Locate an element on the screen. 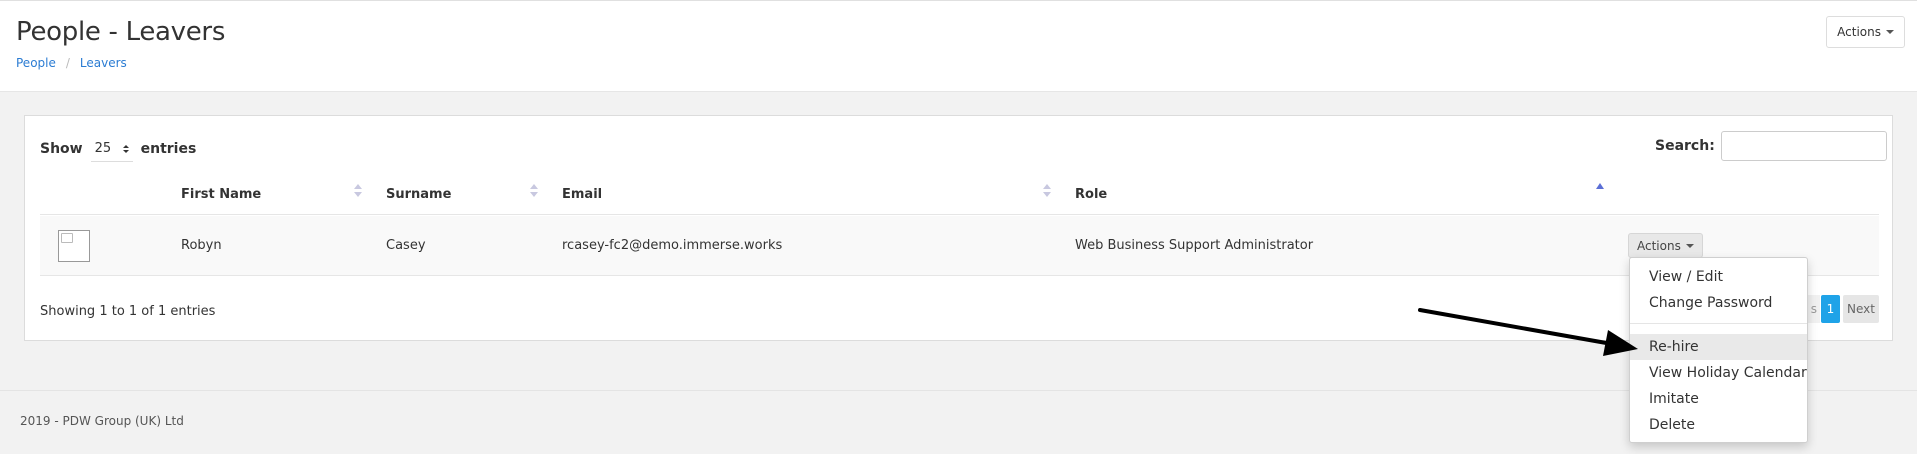 The height and width of the screenshot is (454, 1917). column-header-role: Role is located at coordinates (1091, 194).